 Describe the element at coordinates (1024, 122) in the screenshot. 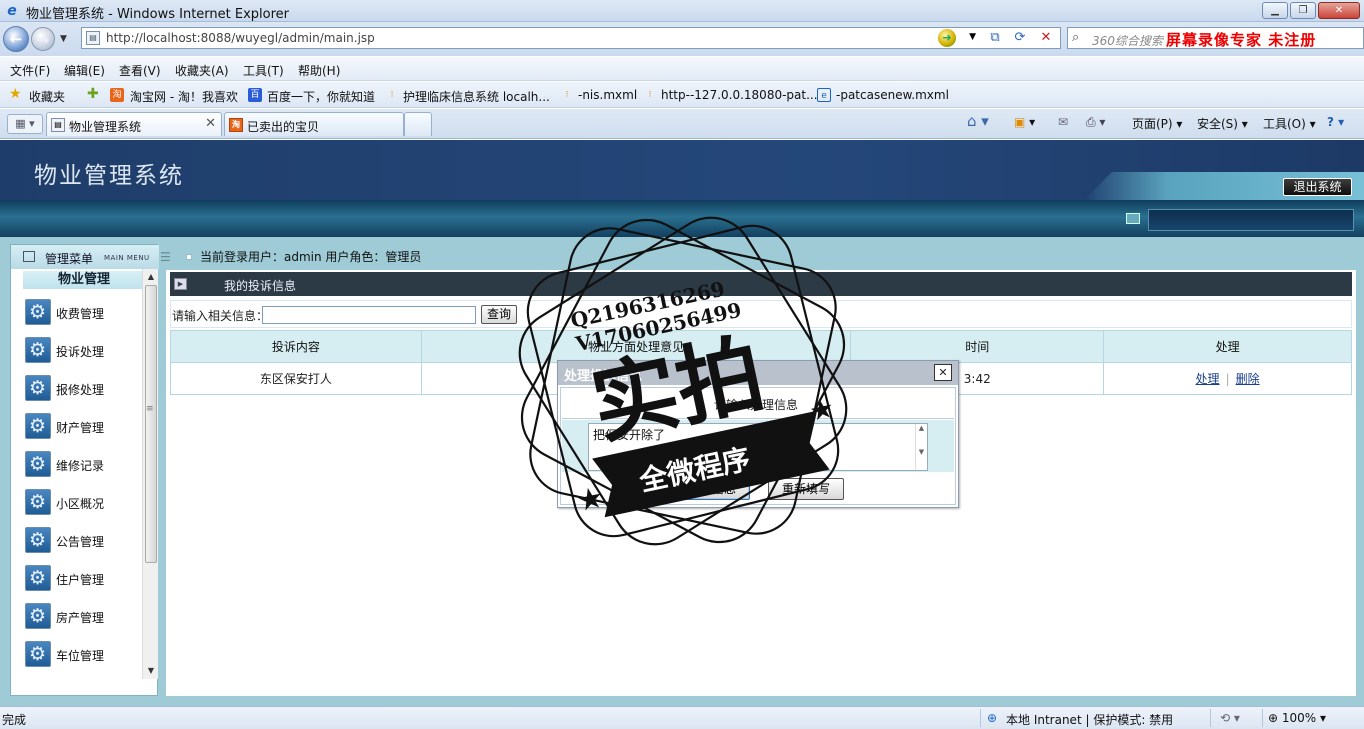

I see `feeds-icon: ▣ ▾` at that location.